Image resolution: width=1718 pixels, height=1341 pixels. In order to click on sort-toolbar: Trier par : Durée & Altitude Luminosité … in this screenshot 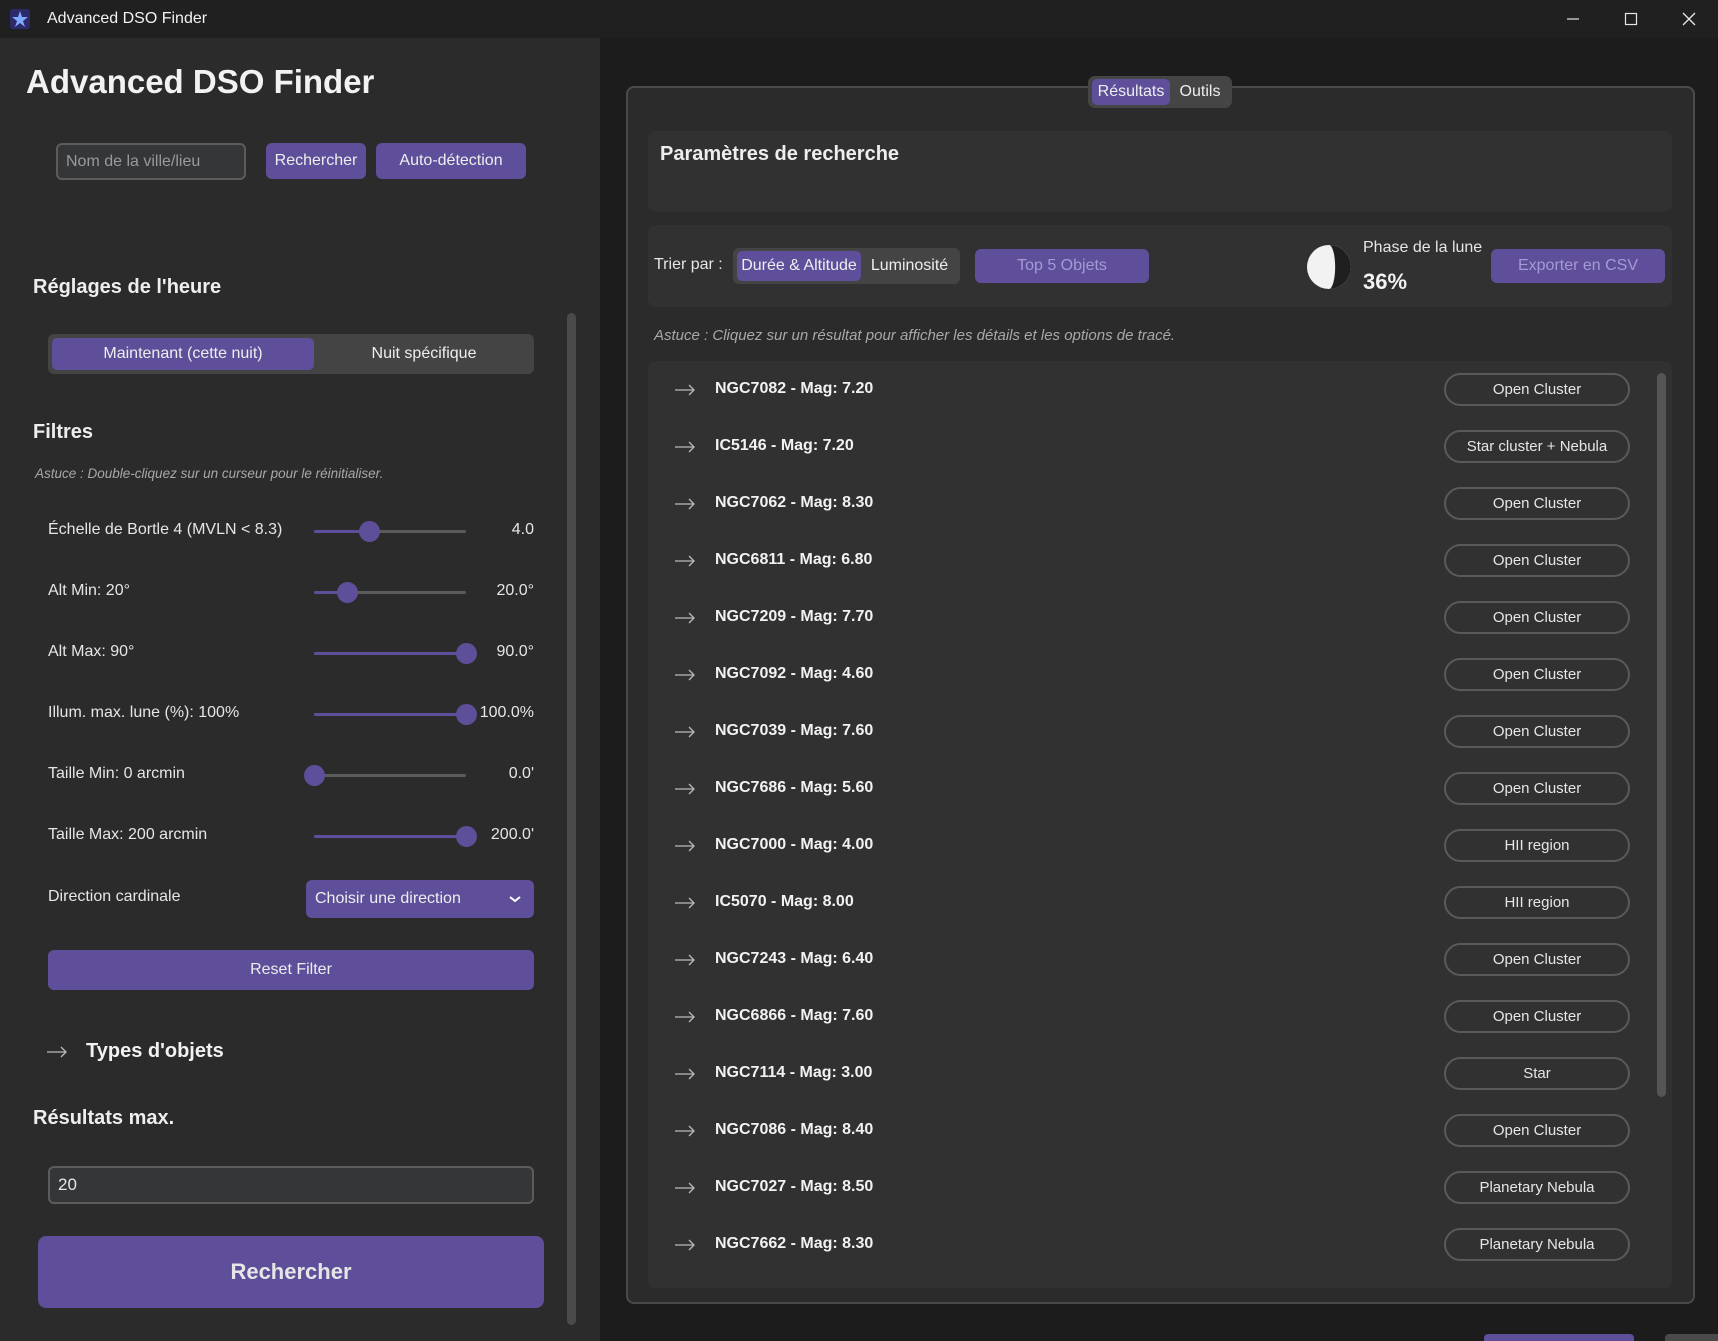, I will do `click(1160, 266)`.